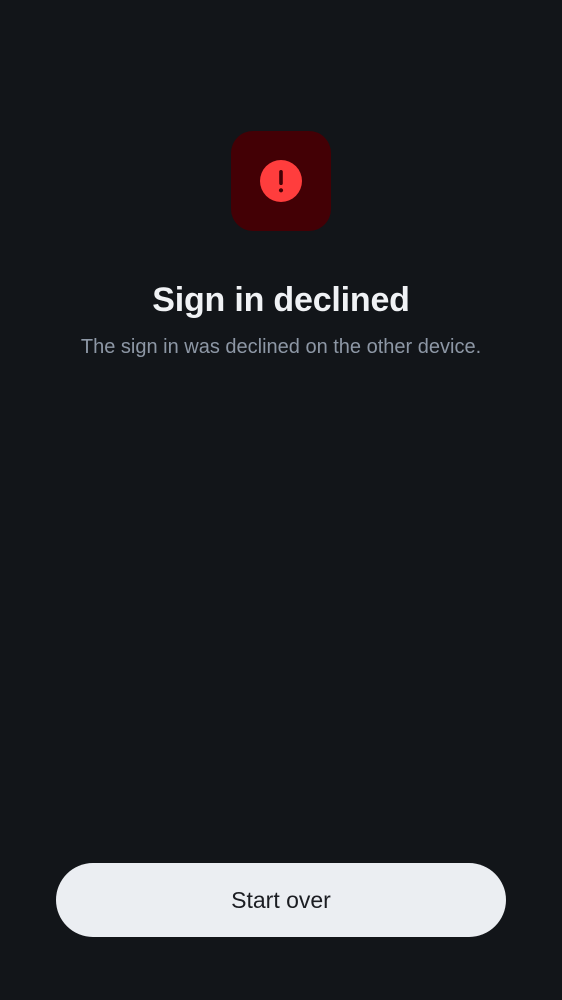 The image size is (562, 1000). I want to click on alert-circle-icon, so click(281, 181).